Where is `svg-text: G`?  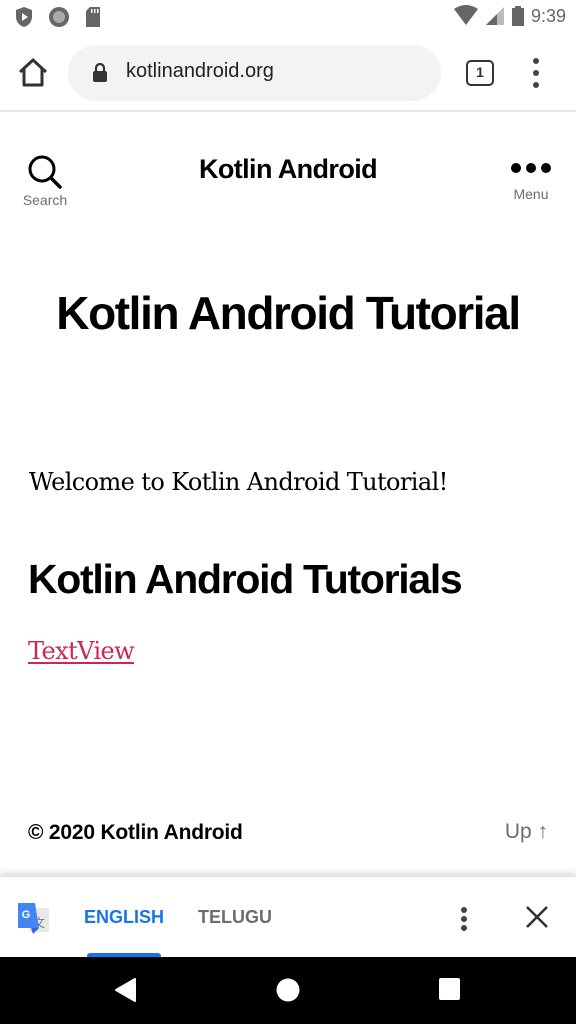 svg-text: G is located at coordinates (26, 915).